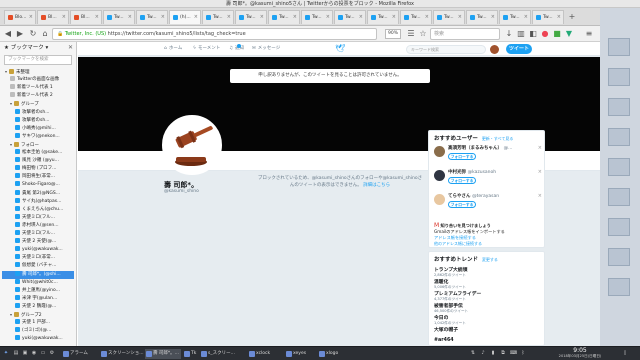 This screenshot has height=360, width=640. Describe the element at coordinates (503, 353) in the screenshot. I see `clipboard-icon: ⧉` at that location.